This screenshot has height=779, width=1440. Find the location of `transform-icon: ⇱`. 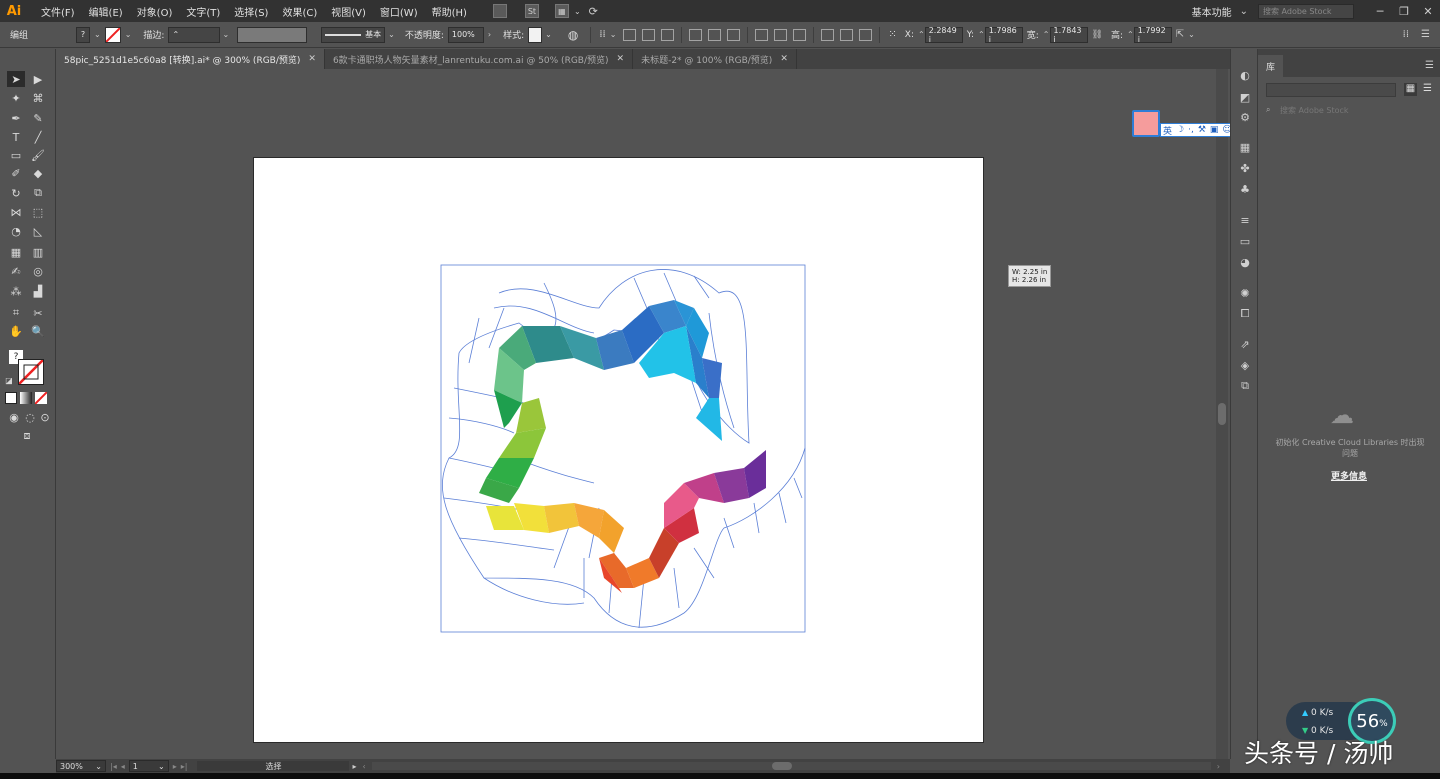

transform-icon: ⇱ is located at coordinates (1180, 34).